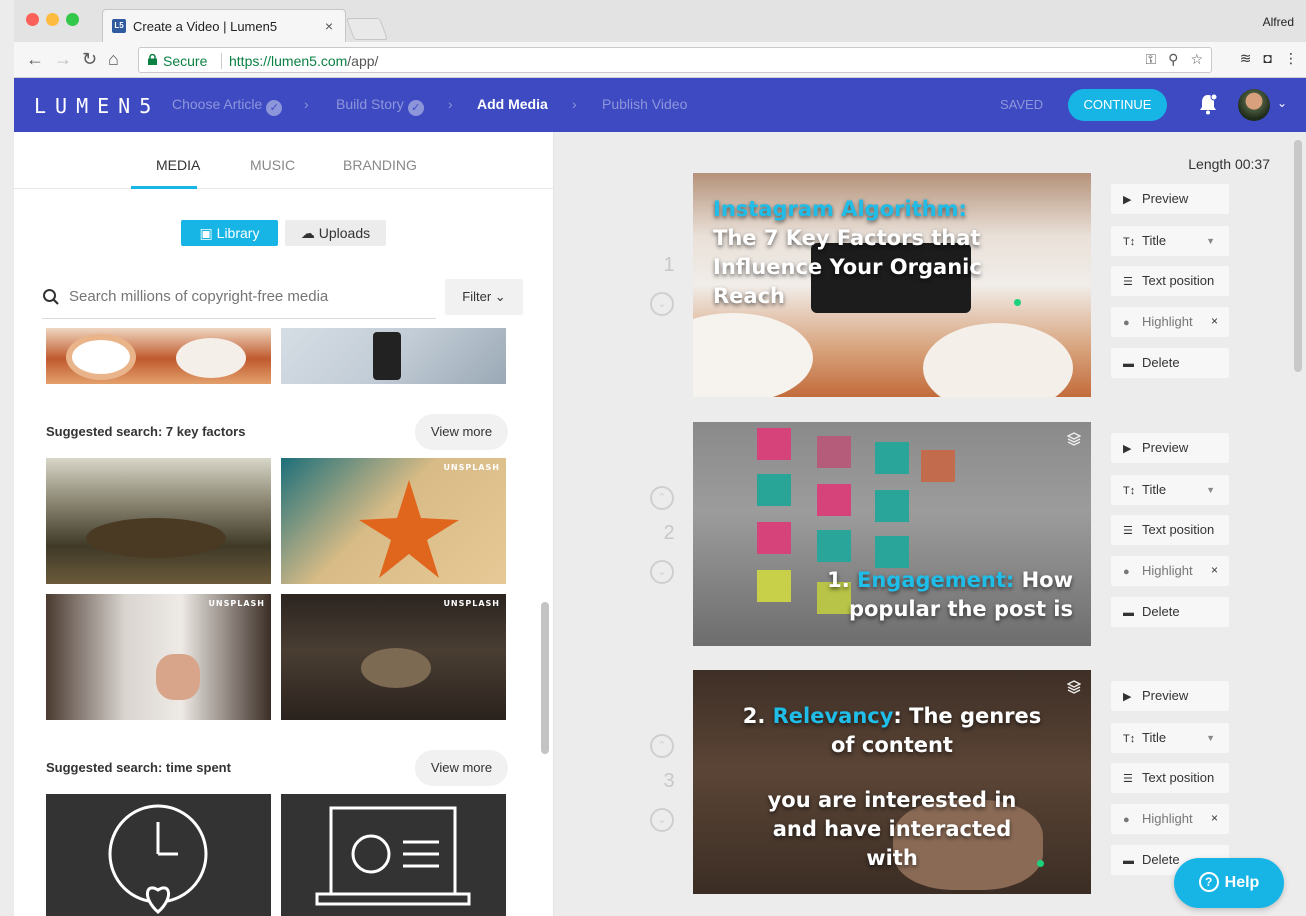  Describe the element at coordinates (32, 19) in the screenshot. I see `close-window-button` at that location.